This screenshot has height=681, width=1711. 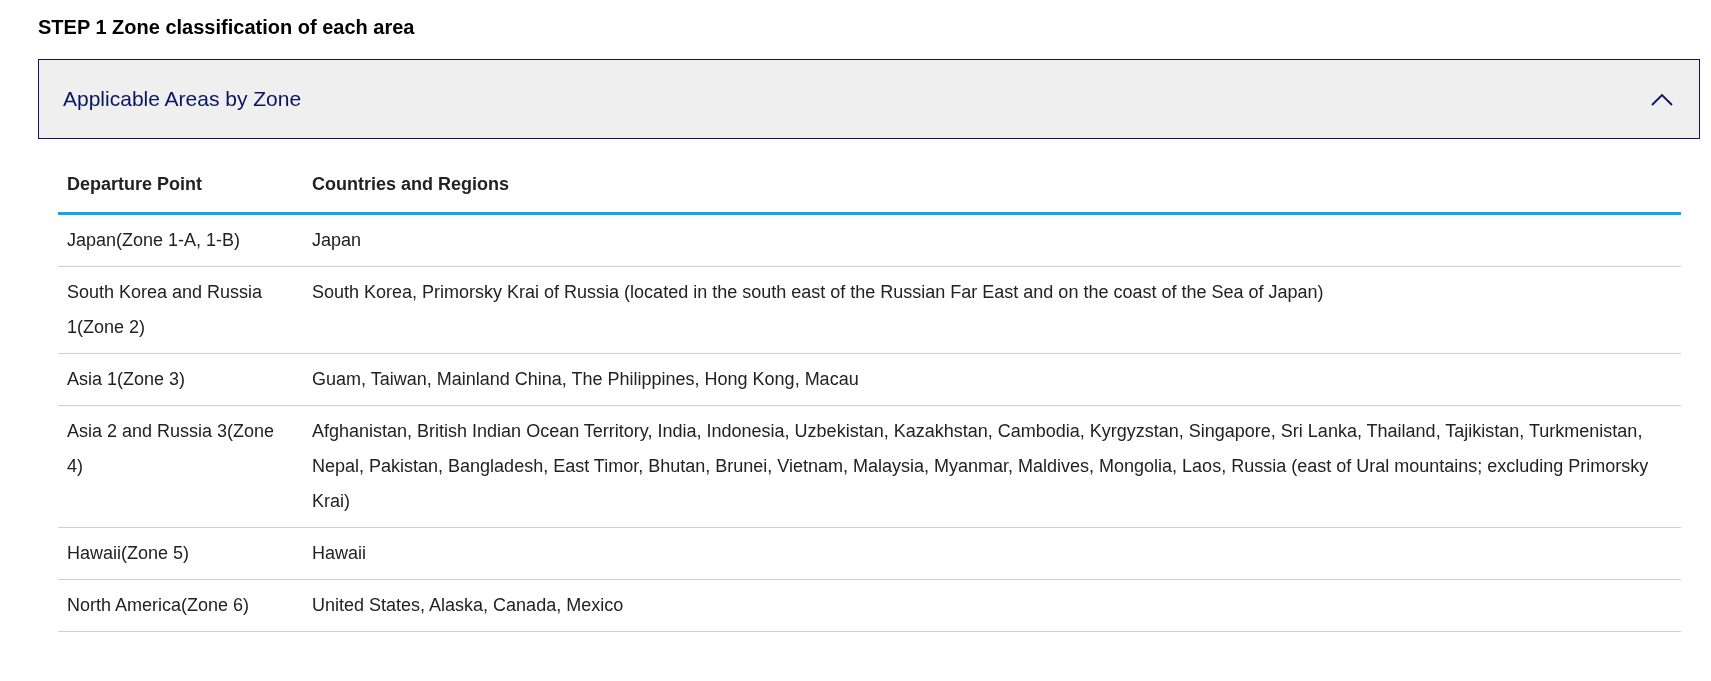 What do you see at coordinates (869, 99) in the screenshot?
I see `accordion-header: Applicable Areas by Zone` at bounding box center [869, 99].